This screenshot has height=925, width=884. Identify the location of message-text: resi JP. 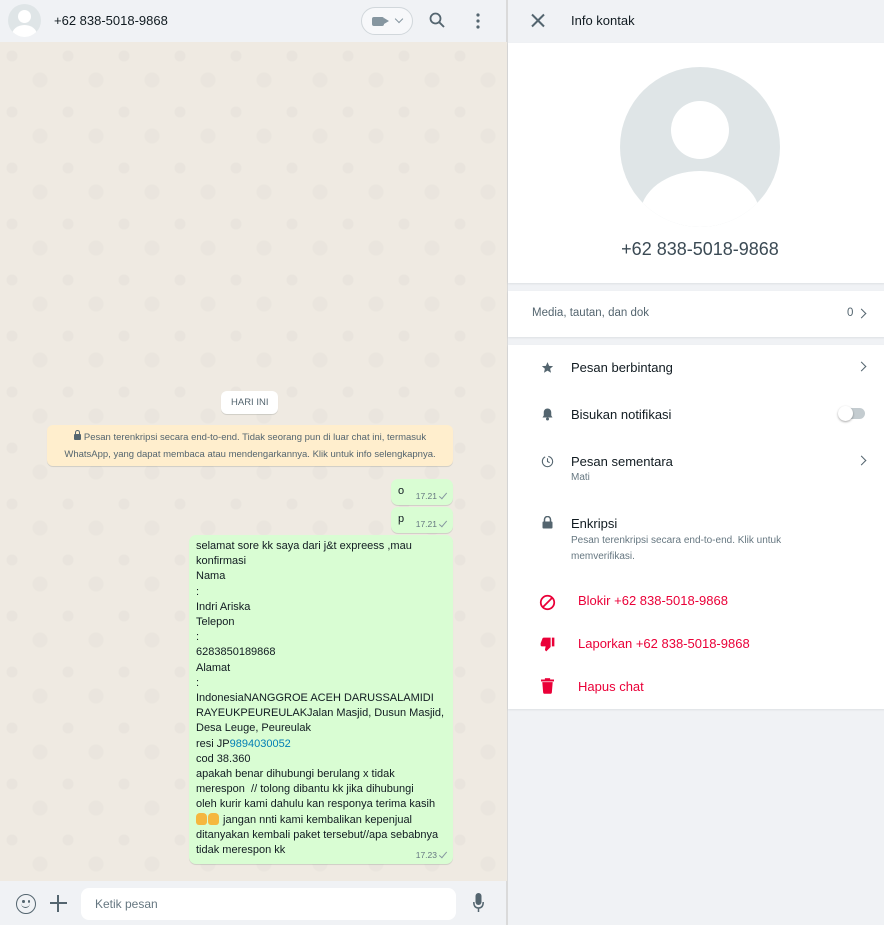
(213, 743).